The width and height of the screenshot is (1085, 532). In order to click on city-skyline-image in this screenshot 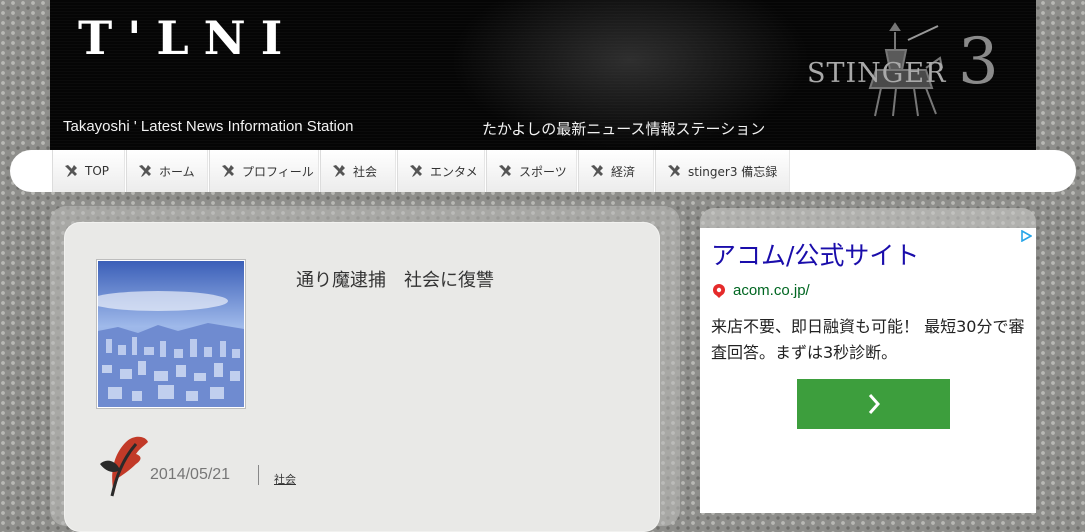, I will do `click(171, 334)`.